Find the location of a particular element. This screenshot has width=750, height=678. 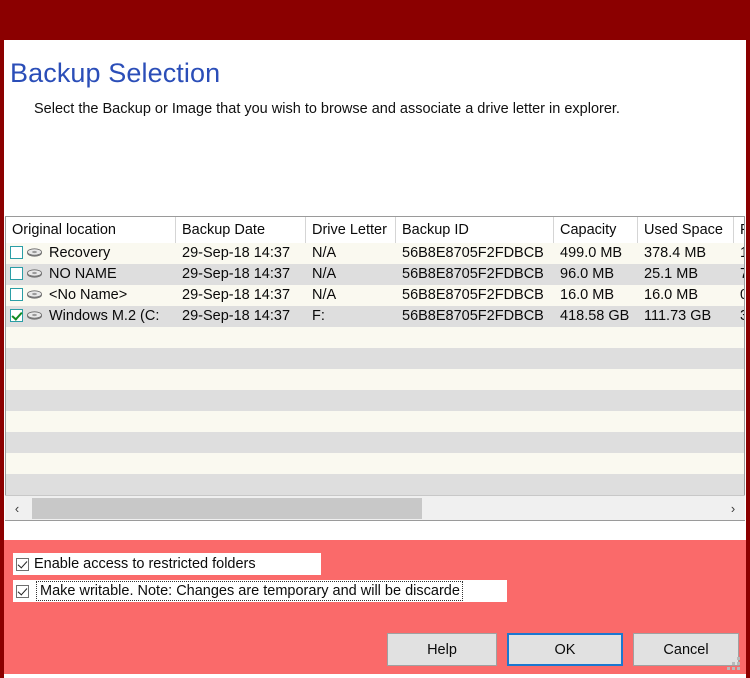

scroll-right-arrow-icon: › is located at coordinates (733, 508).